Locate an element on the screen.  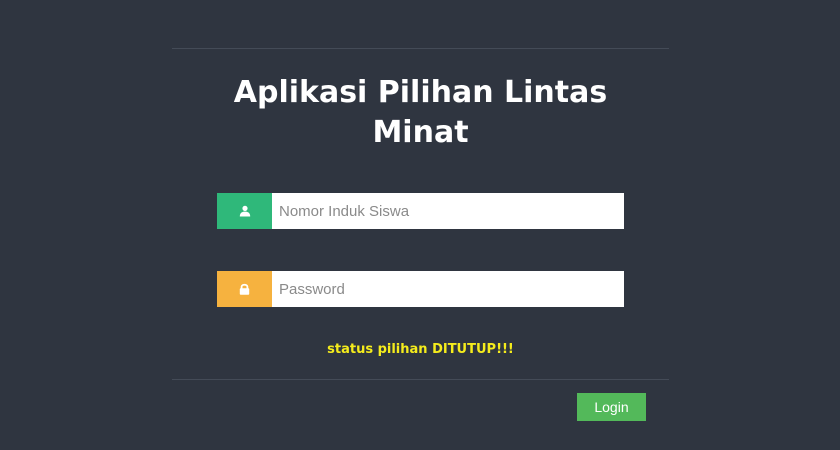
username-input-group is located at coordinates (420, 211).